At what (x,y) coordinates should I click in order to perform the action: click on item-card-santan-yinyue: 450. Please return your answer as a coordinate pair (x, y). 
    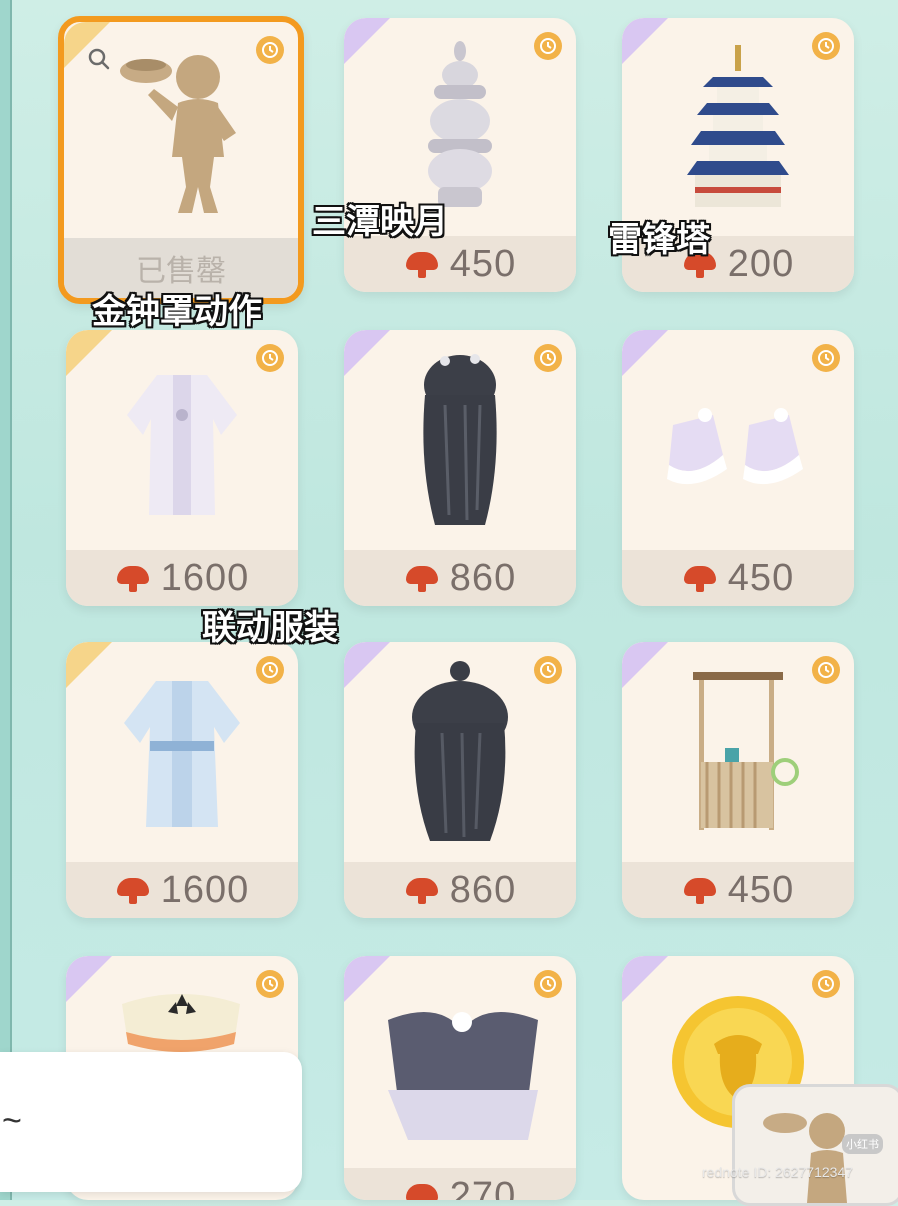
    Looking at the image, I should click on (460, 155).